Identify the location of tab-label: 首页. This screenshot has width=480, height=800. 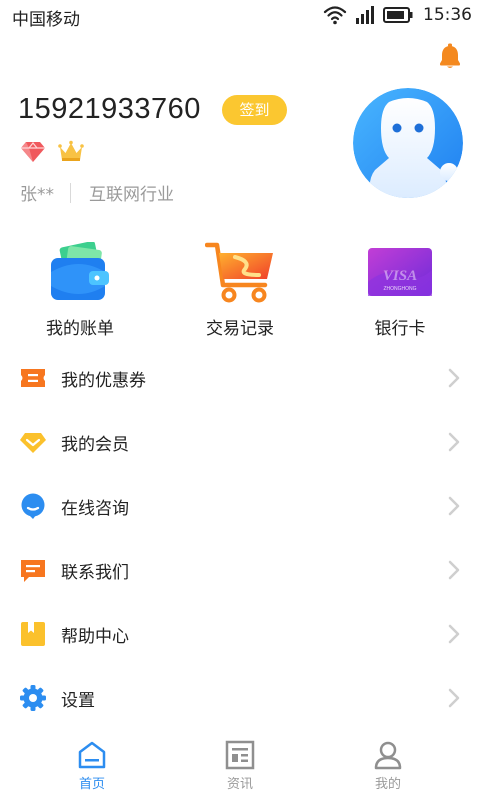
(91, 784).